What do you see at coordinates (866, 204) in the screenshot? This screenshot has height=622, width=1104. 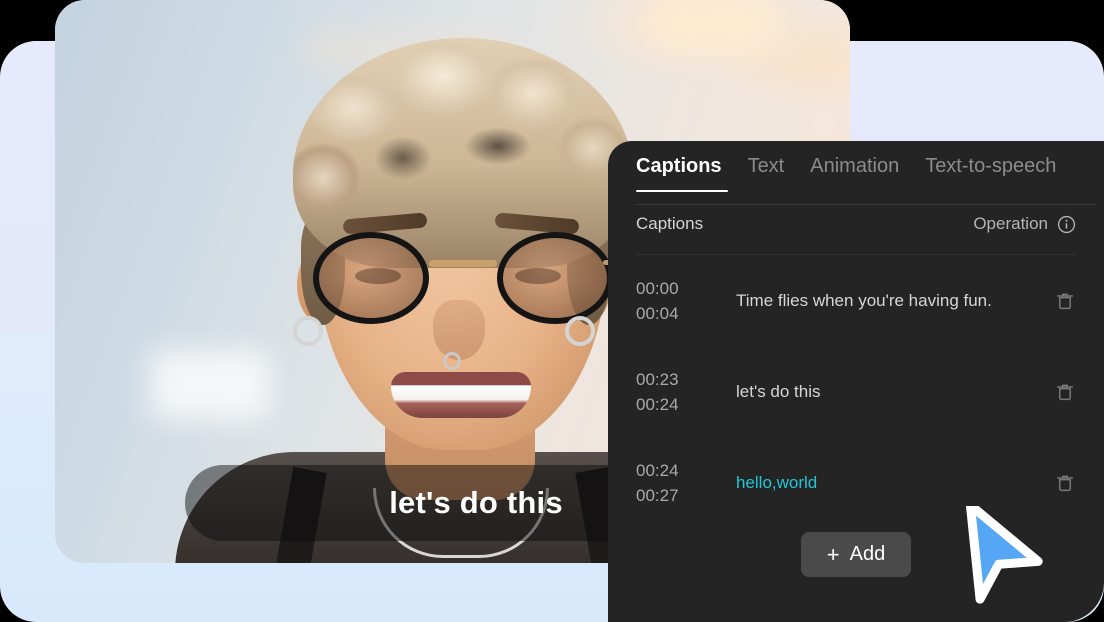 I see `tab-bar-divider` at bounding box center [866, 204].